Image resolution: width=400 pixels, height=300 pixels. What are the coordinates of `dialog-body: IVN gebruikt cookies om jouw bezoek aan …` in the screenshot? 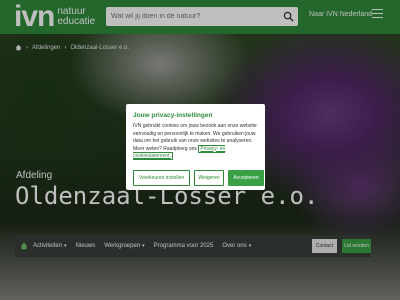 It's located at (195, 142).